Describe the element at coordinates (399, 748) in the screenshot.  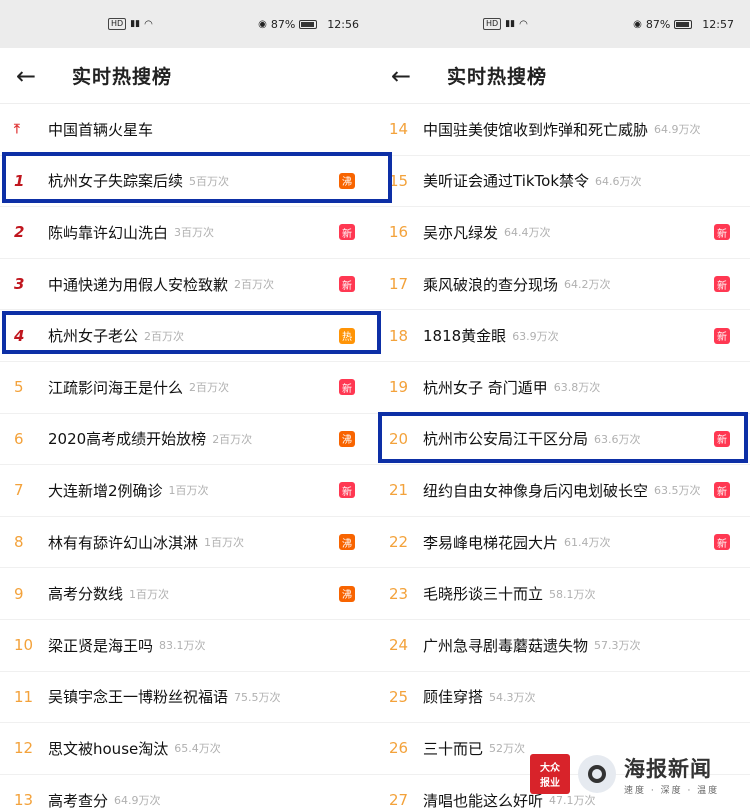
I see `rank-number: 26` at that location.